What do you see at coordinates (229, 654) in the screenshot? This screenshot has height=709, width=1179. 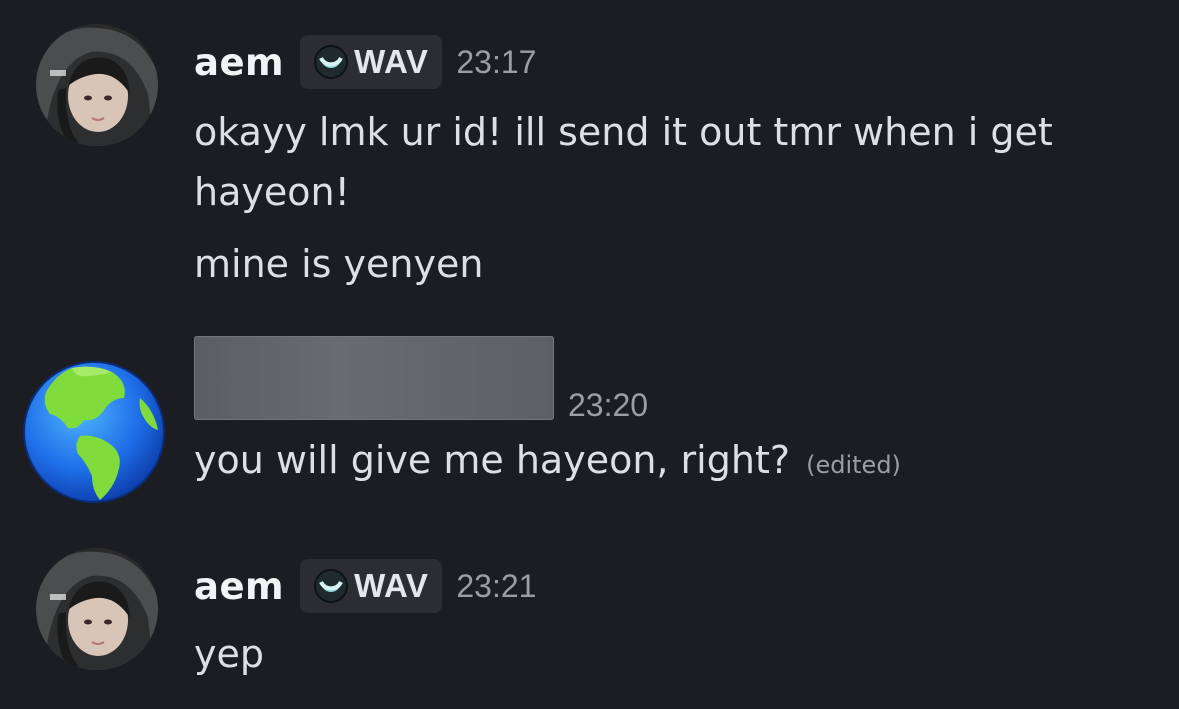 I see `message-text: yep` at bounding box center [229, 654].